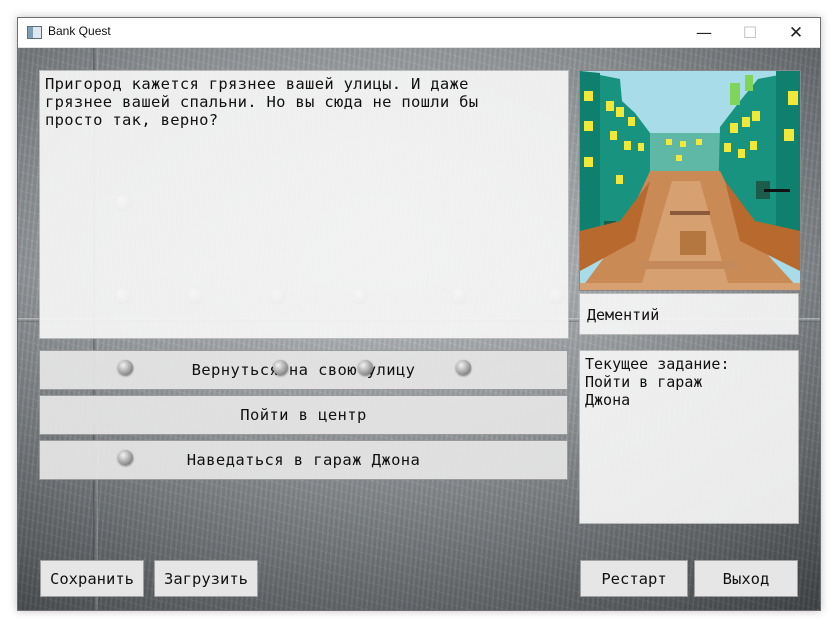 The height and width of the screenshot is (630, 840). Describe the element at coordinates (634, 578) in the screenshot. I see `restart-button: Рестарт` at that location.